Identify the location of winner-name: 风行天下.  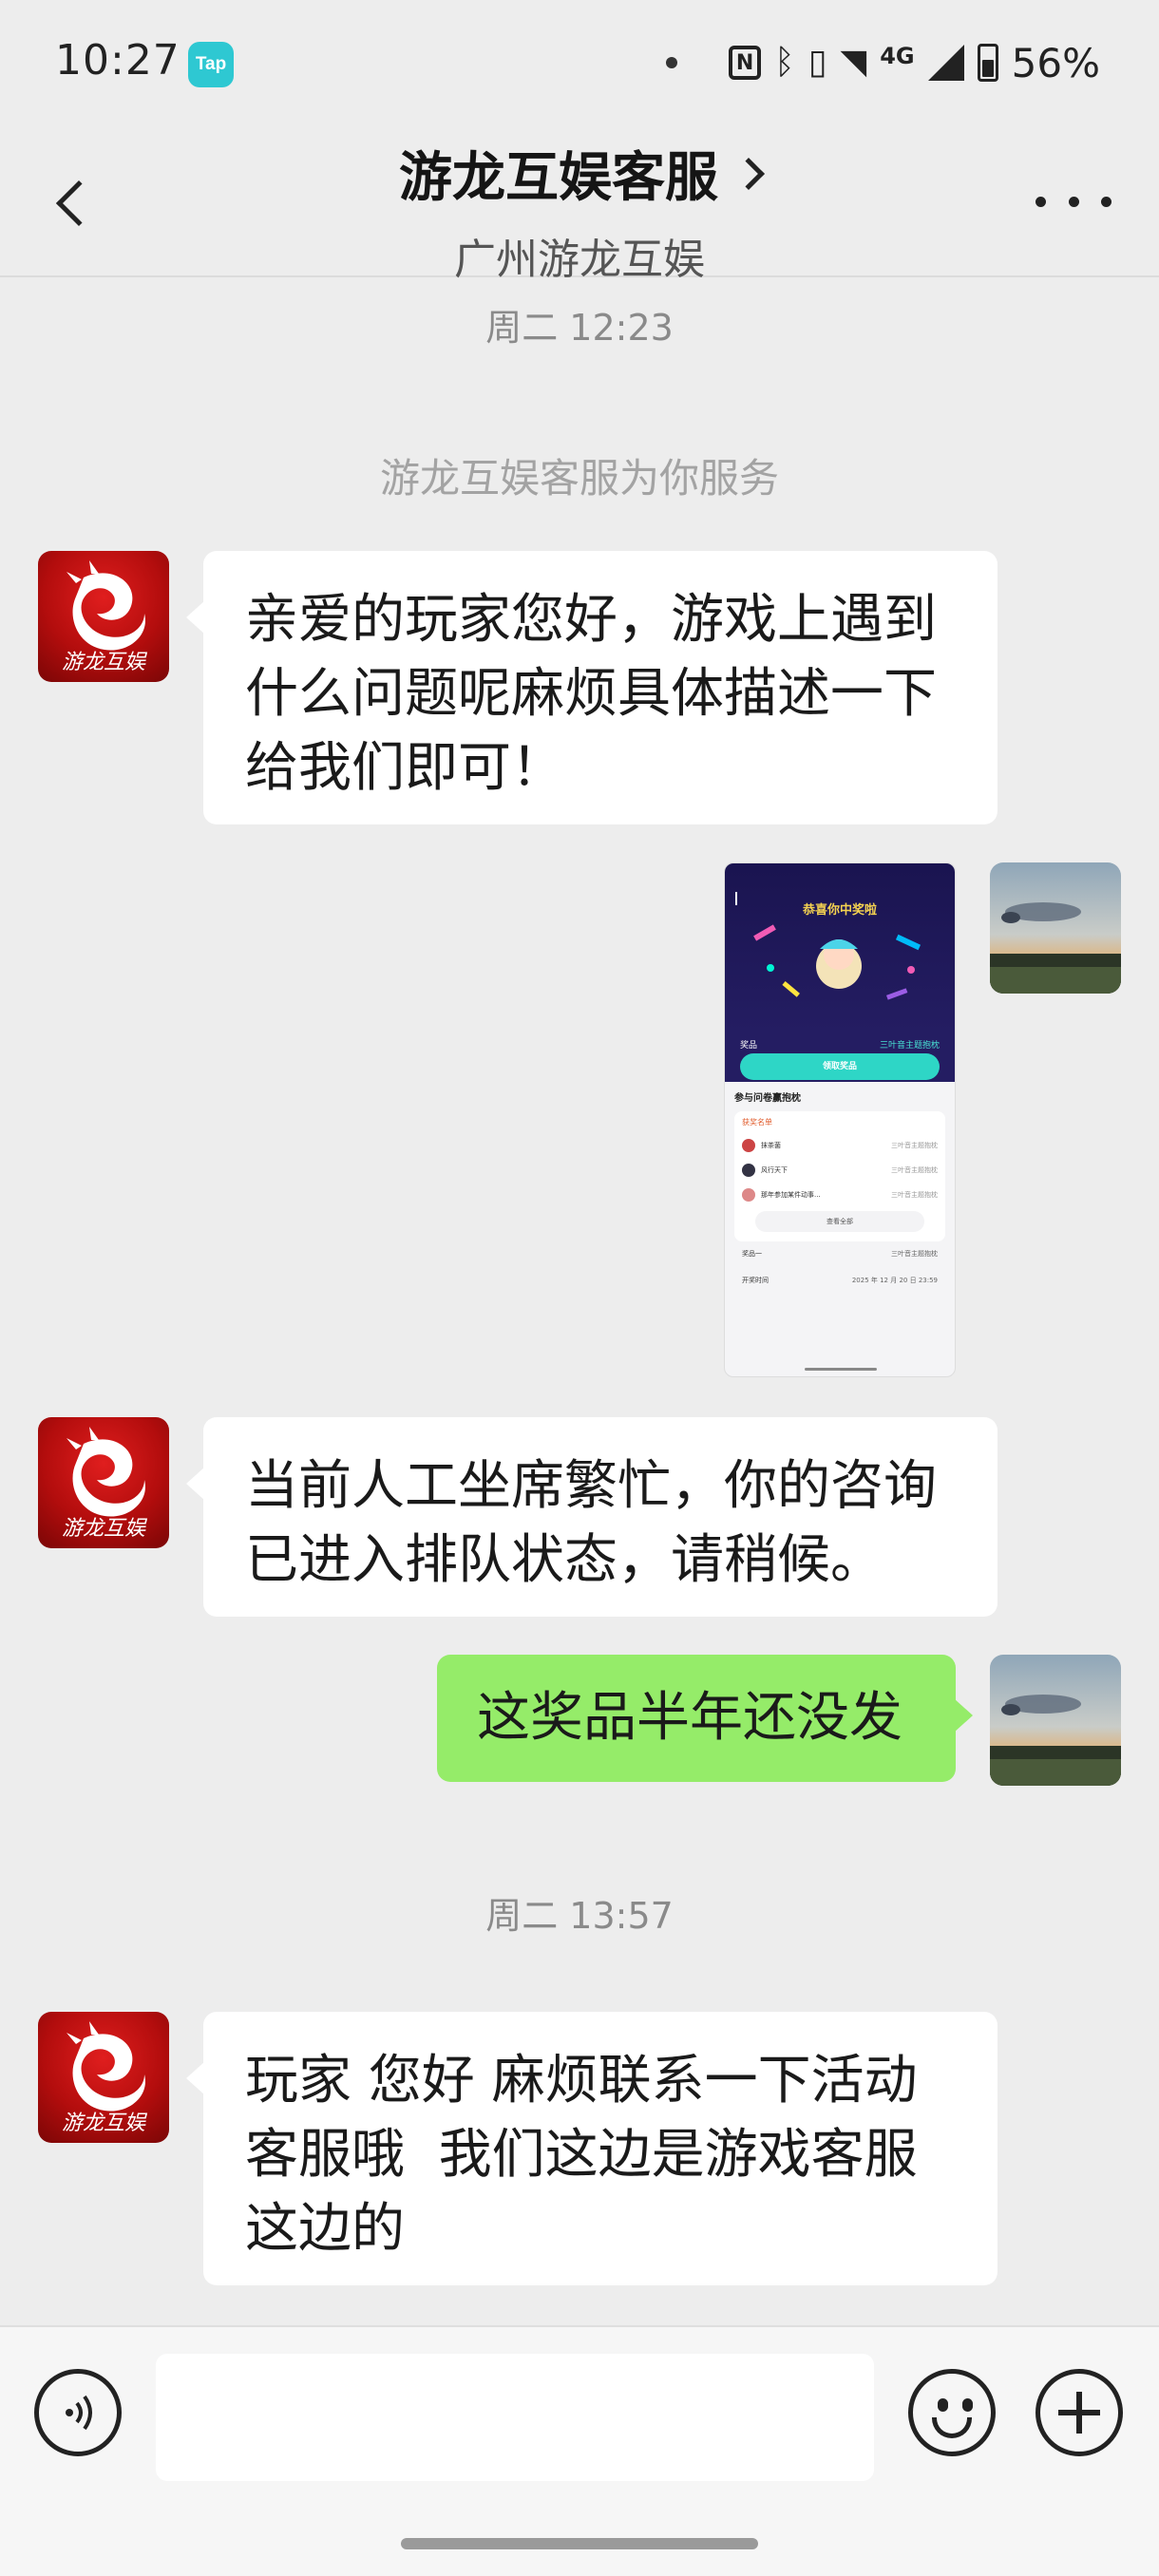
(774, 1170).